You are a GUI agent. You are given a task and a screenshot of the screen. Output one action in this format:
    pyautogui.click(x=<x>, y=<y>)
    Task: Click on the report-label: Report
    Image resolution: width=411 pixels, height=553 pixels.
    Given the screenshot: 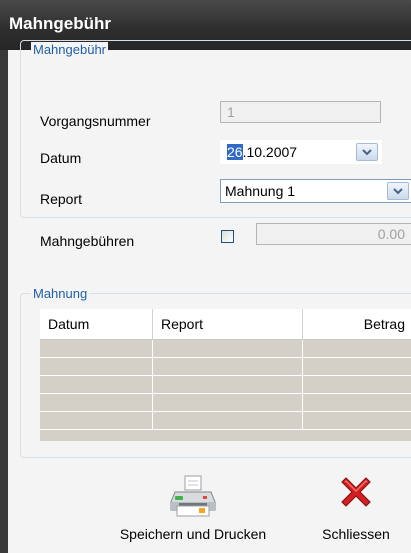 What is the action you would take?
    pyautogui.click(x=61, y=199)
    